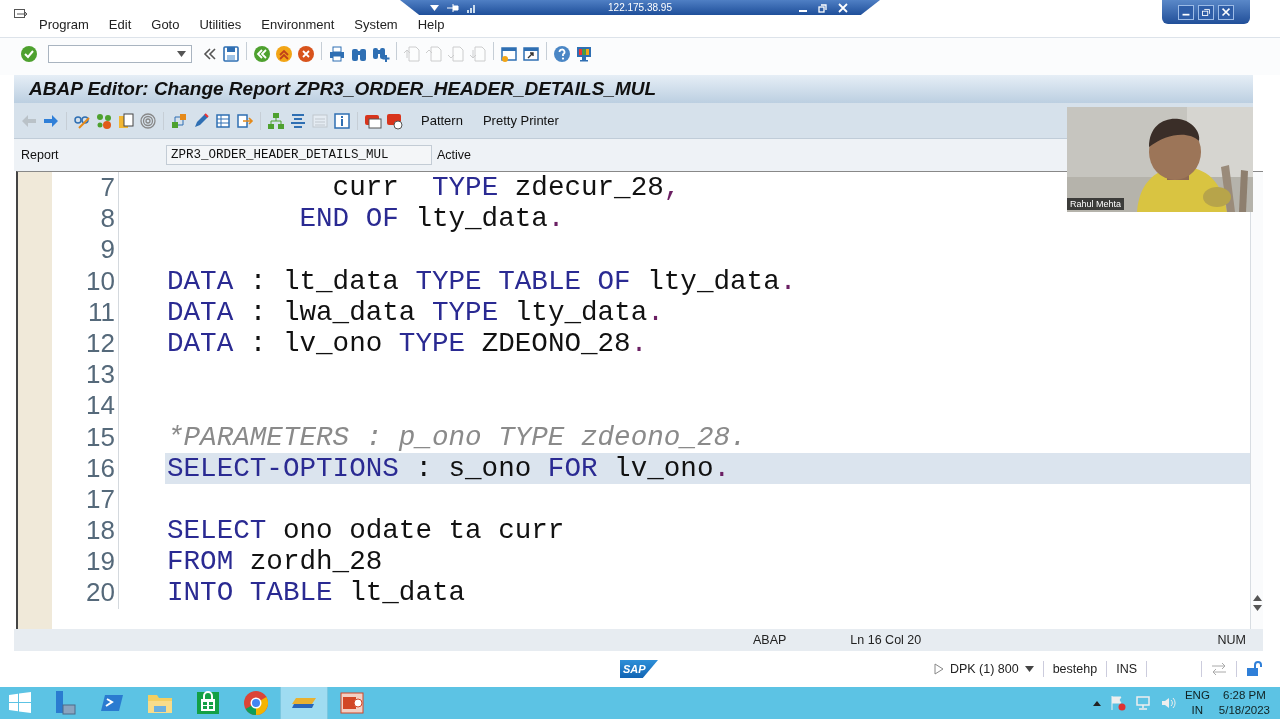  What do you see at coordinates (454, 155) in the screenshot?
I see `status-text: Active` at bounding box center [454, 155].